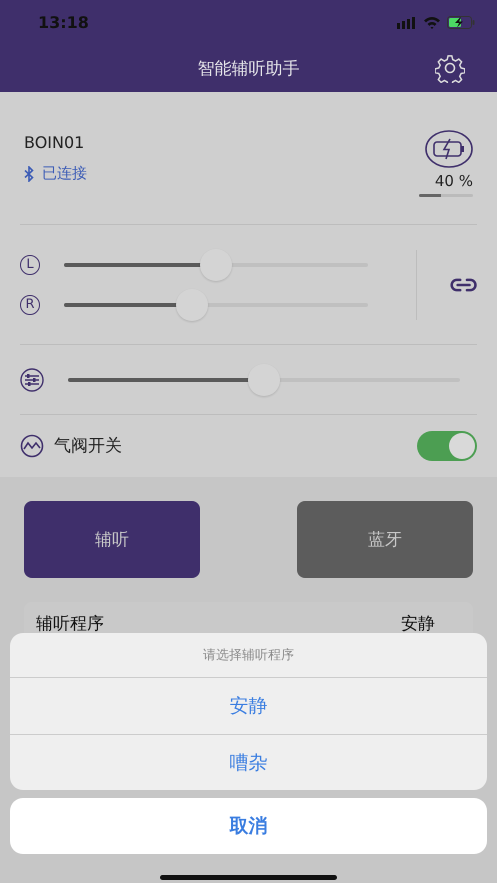  Describe the element at coordinates (63, 22) in the screenshot. I see `status-time: 13:18` at that location.